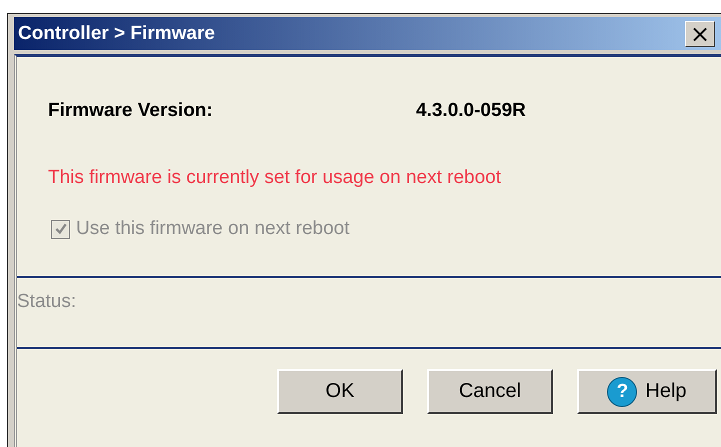  What do you see at coordinates (471, 111) in the screenshot?
I see `firmware-version-value: 4.3.0.0-059R` at bounding box center [471, 111].